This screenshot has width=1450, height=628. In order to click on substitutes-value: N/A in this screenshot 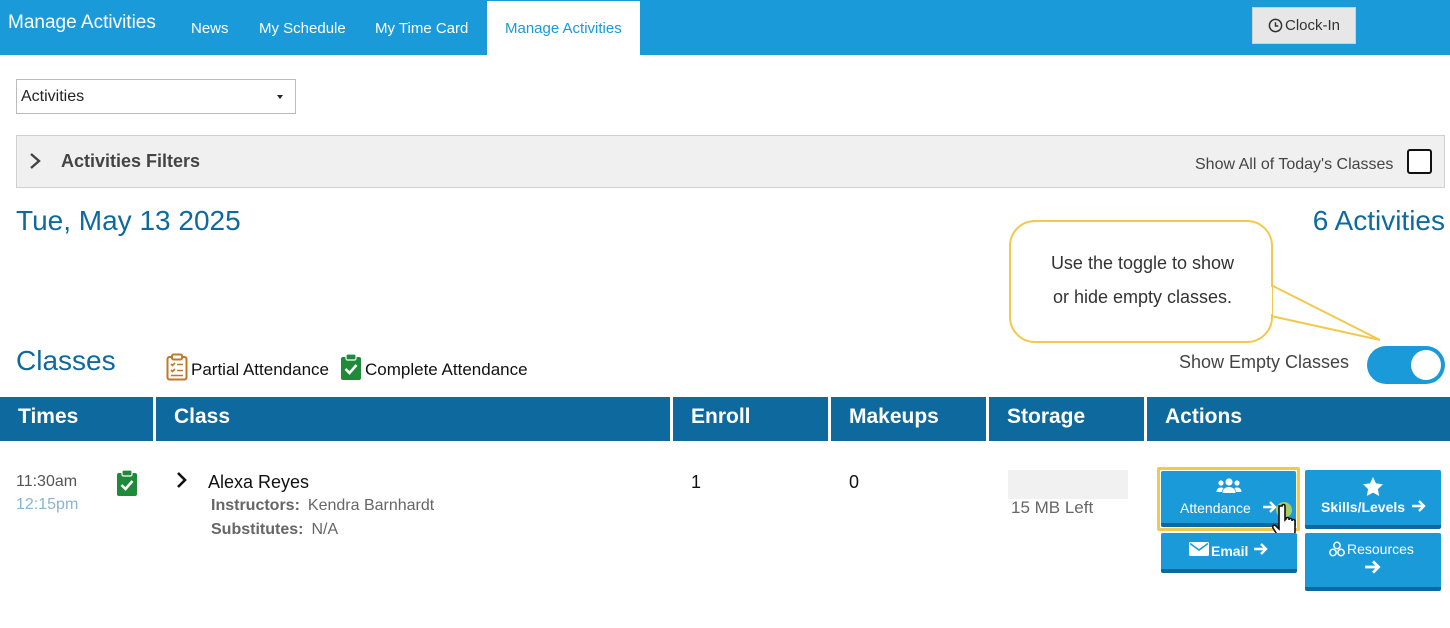, I will do `click(325, 529)`.